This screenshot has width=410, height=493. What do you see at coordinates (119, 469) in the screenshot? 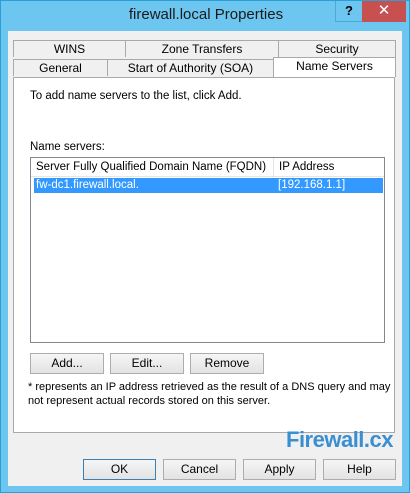
I see `ok-button: OK` at bounding box center [119, 469].